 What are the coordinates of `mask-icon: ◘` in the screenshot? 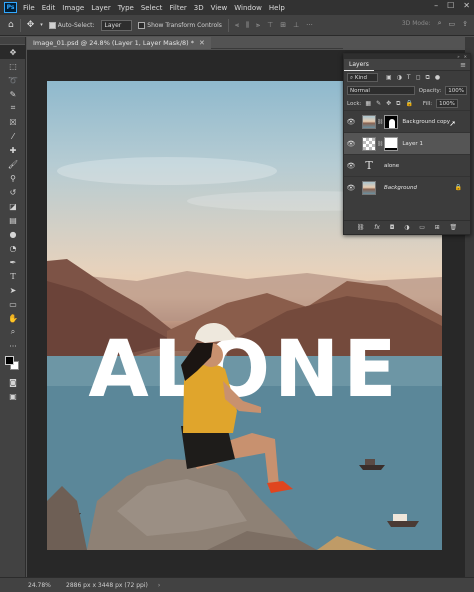 It's located at (392, 227).